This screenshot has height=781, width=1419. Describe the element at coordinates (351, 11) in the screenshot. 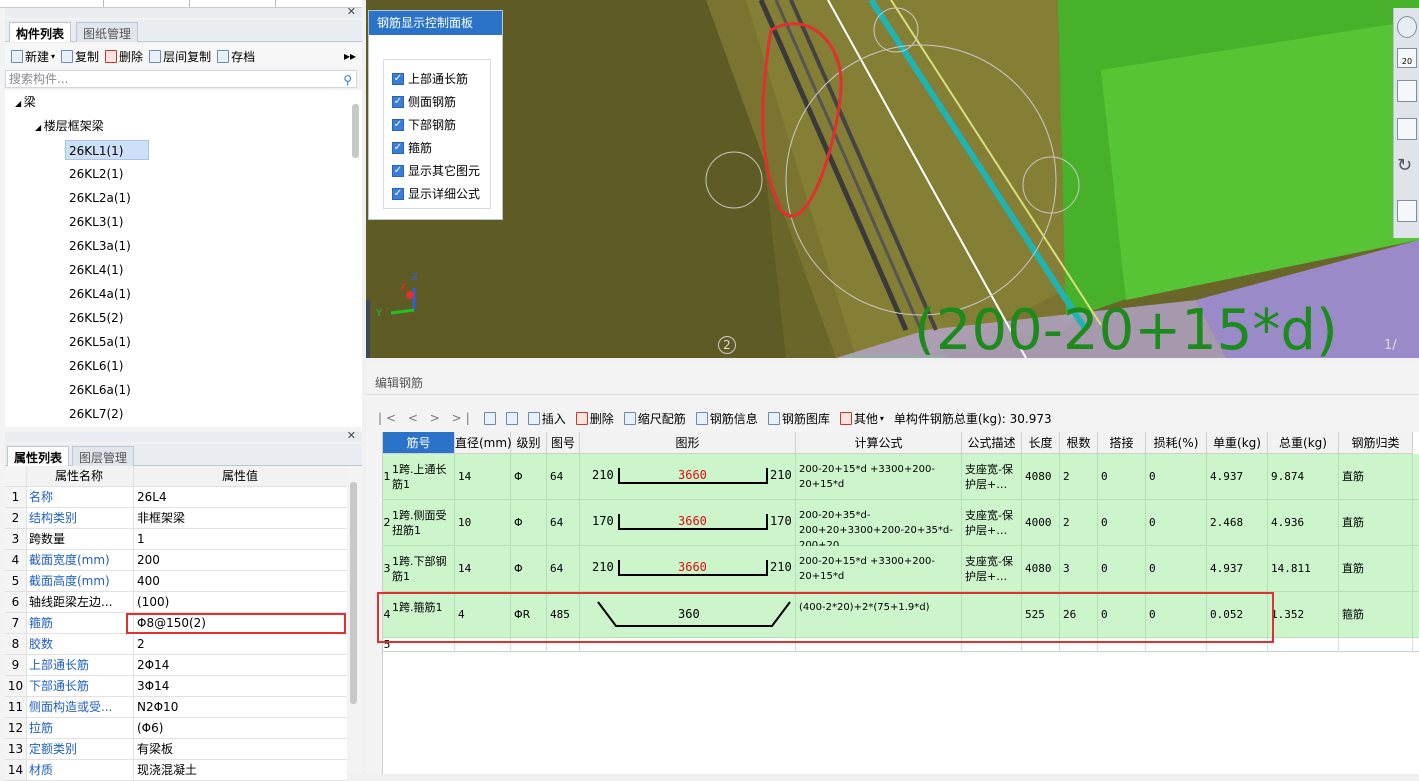

I see `close-icon: ✕` at that location.